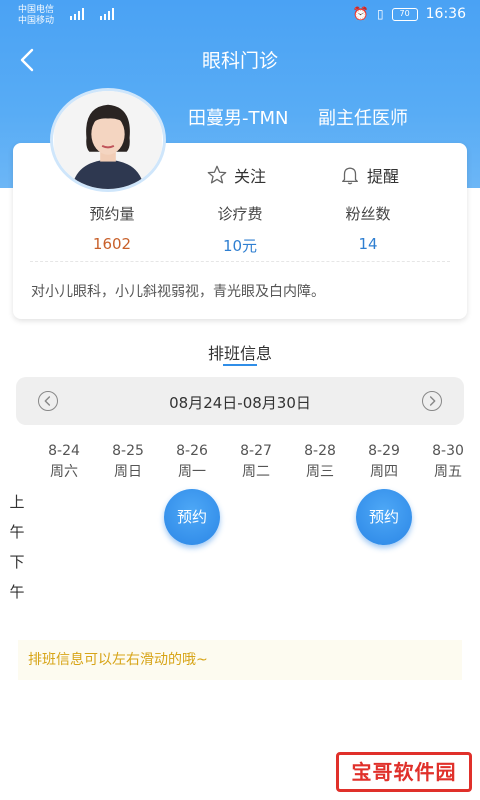  I want to click on doctor-description: 对小儿眼科，小儿斜视弱视，青光眼及白内障。, so click(178, 292).